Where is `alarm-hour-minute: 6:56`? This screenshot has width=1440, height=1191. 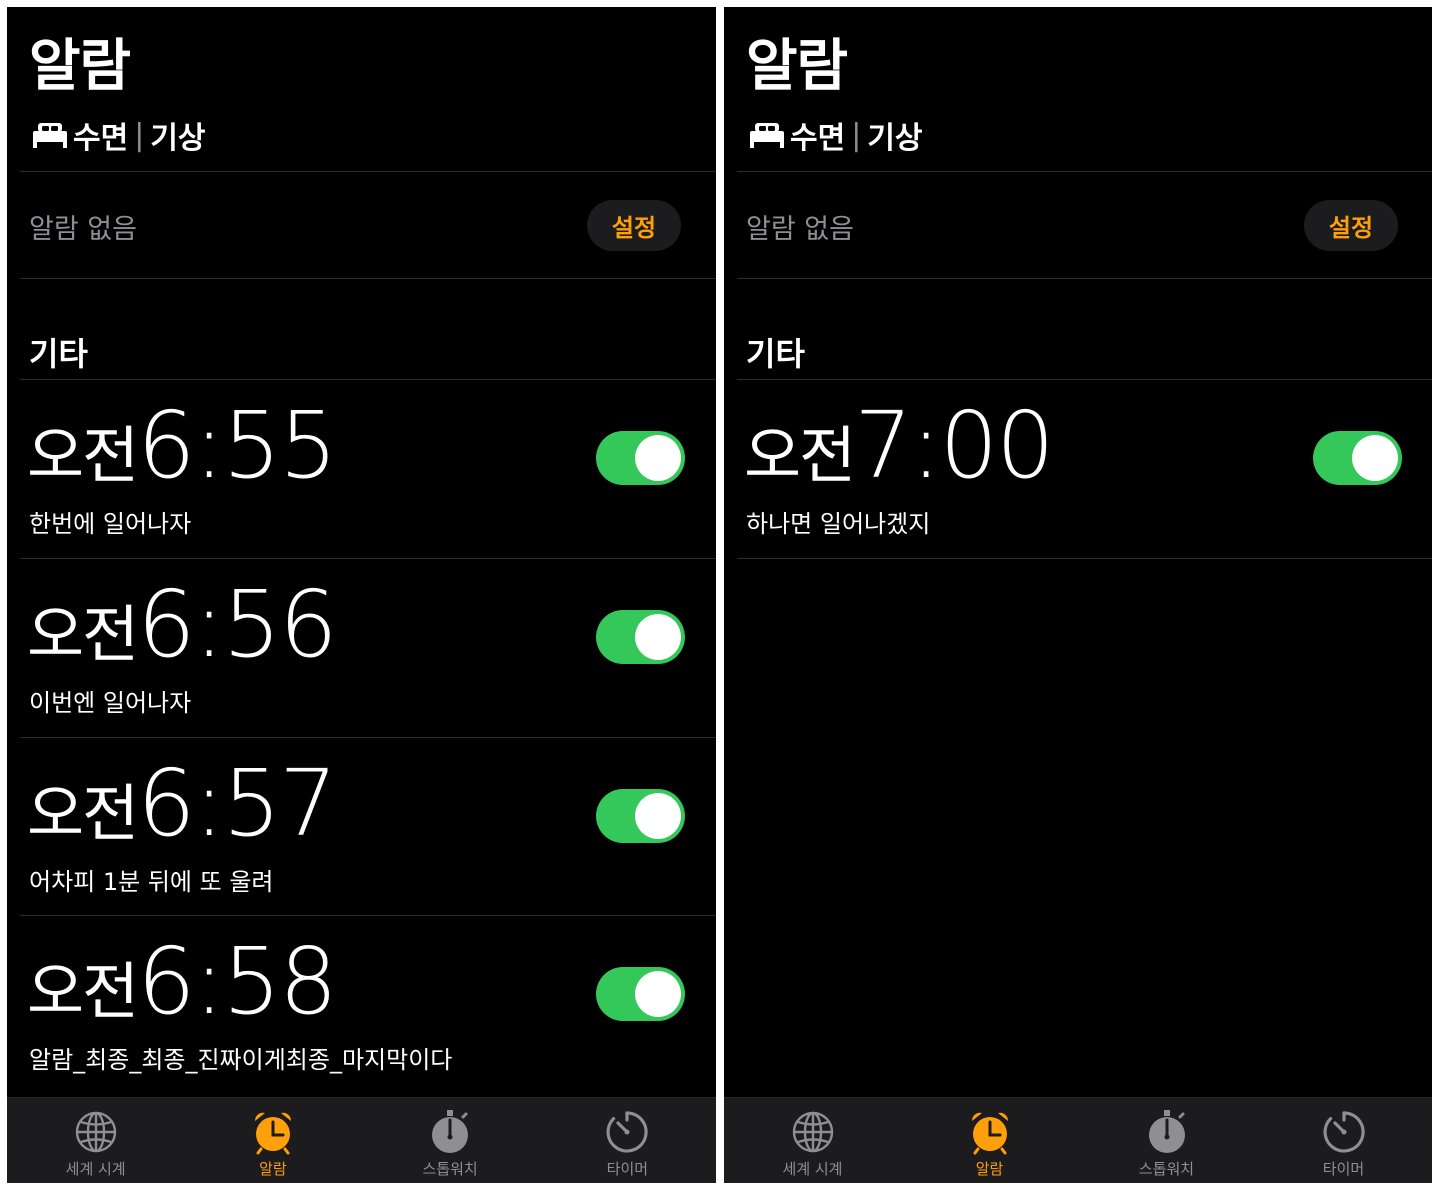
alarm-hour-minute: 6:56 is located at coordinates (237, 624).